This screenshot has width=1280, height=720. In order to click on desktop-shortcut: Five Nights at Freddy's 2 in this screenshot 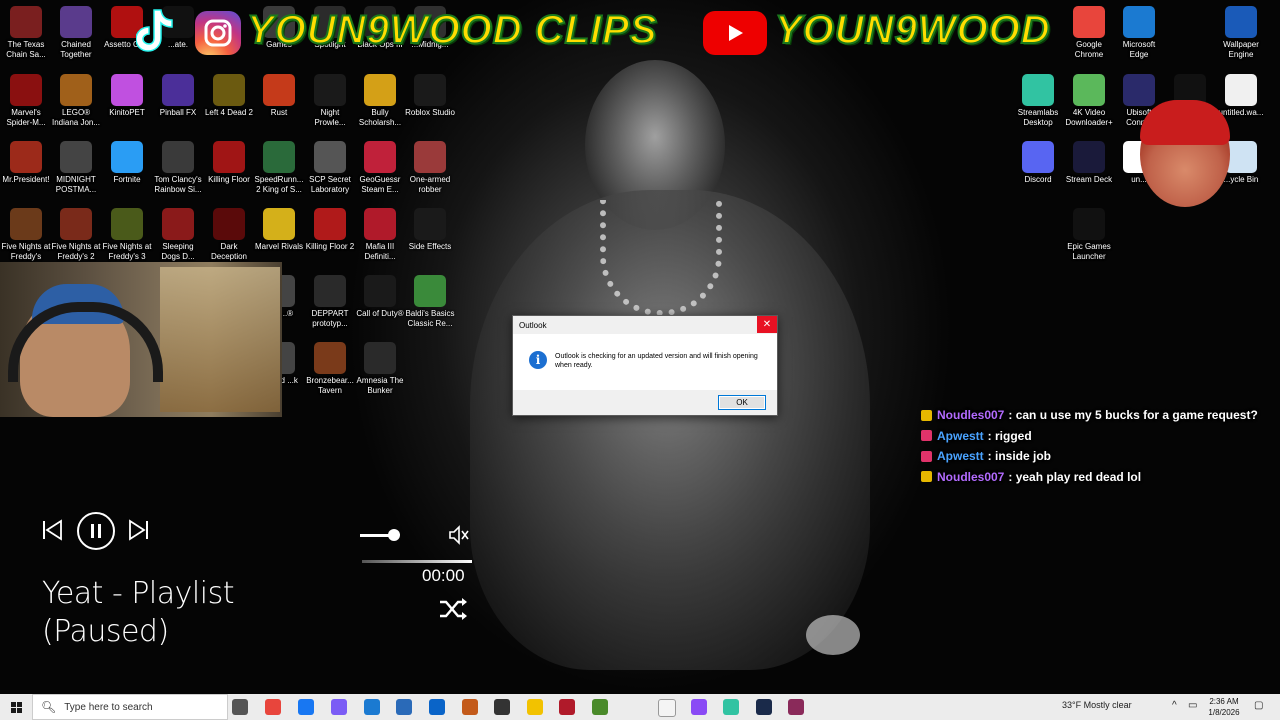, I will do `click(76, 235)`.